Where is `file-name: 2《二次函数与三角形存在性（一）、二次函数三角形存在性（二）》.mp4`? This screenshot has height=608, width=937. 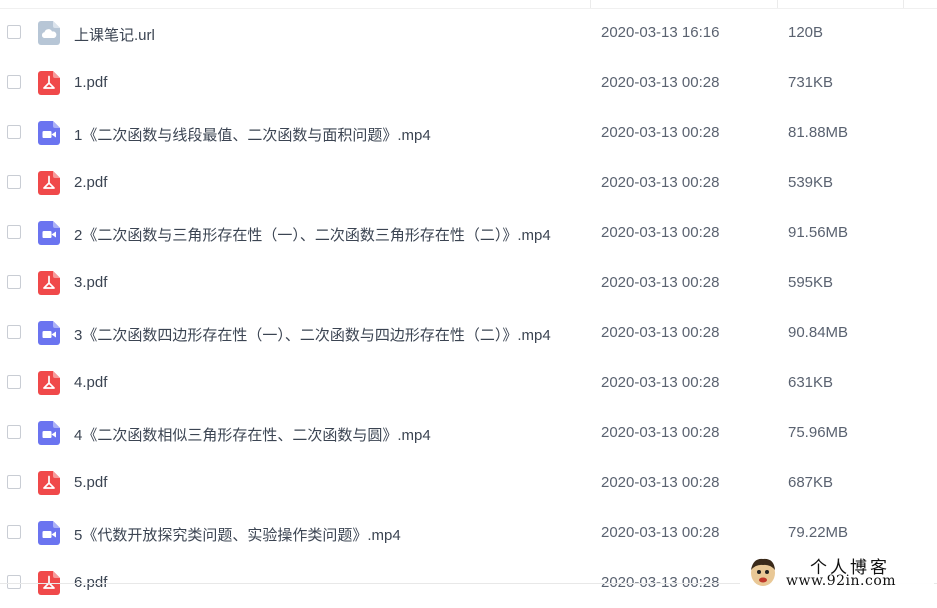
file-name: 2《二次函数与三角形存在性（一）、二次函数三角形存在性（二）》.mp4 is located at coordinates (312, 234).